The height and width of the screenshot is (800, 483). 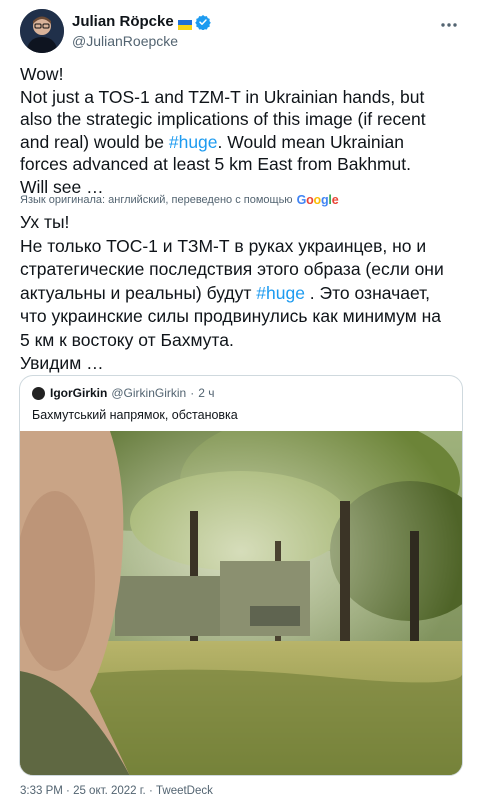 I want to click on flag-icon, so click(x=184, y=23).